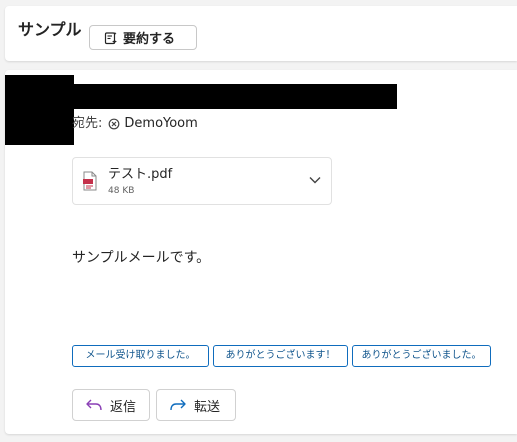  Describe the element at coordinates (110, 37) in the screenshot. I see `summarize-icon` at that location.